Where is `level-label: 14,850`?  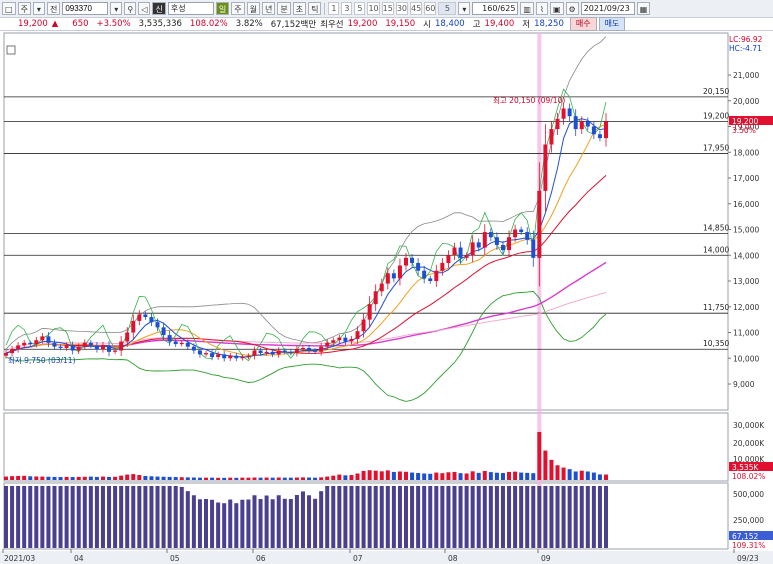
level-label: 14,850 is located at coordinates (716, 227).